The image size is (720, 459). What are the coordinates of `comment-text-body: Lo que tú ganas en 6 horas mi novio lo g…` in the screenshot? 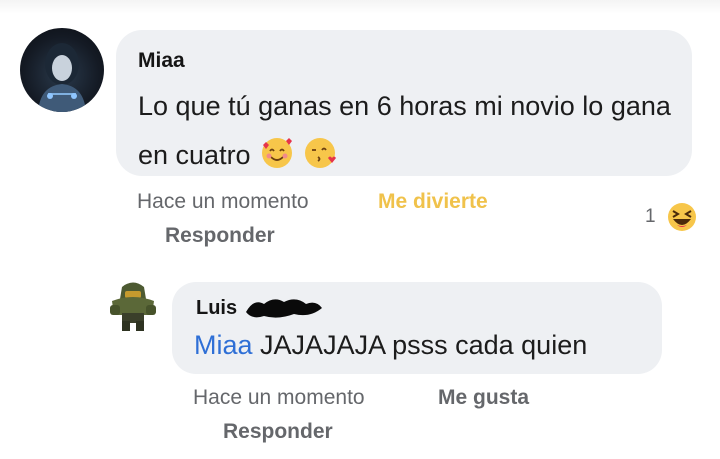 It's located at (404, 130).